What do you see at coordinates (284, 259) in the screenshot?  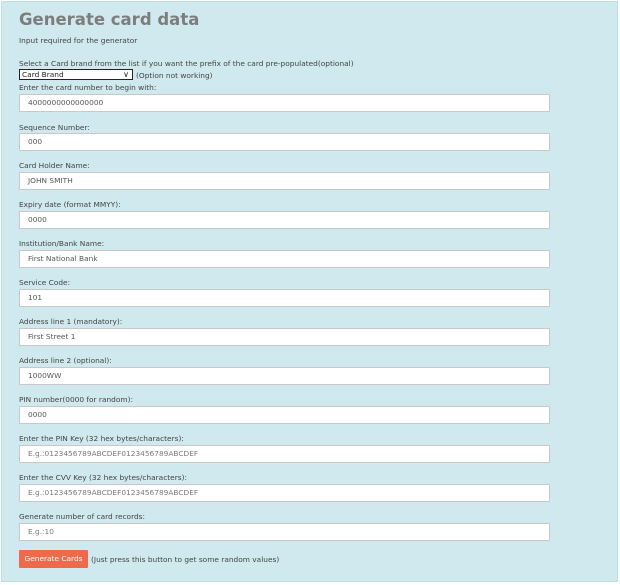 I see `bank-name-input: First National Bank` at bounding box center [284, 259].